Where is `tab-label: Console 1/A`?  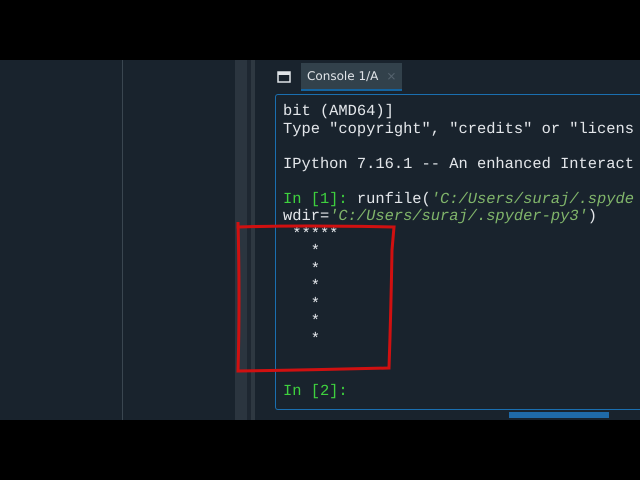
tab-label: Console 1/A is located at coordinates (342, 75).